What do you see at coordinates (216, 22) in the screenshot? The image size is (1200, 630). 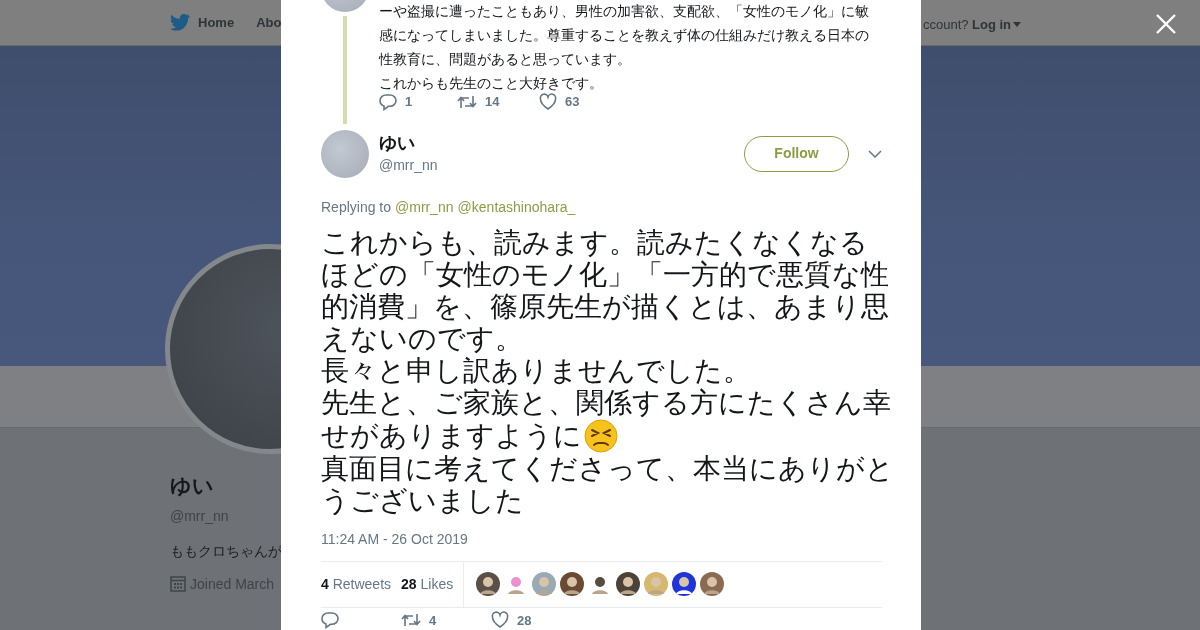 I see `home-link: Home` at bounding box center [216, 22].